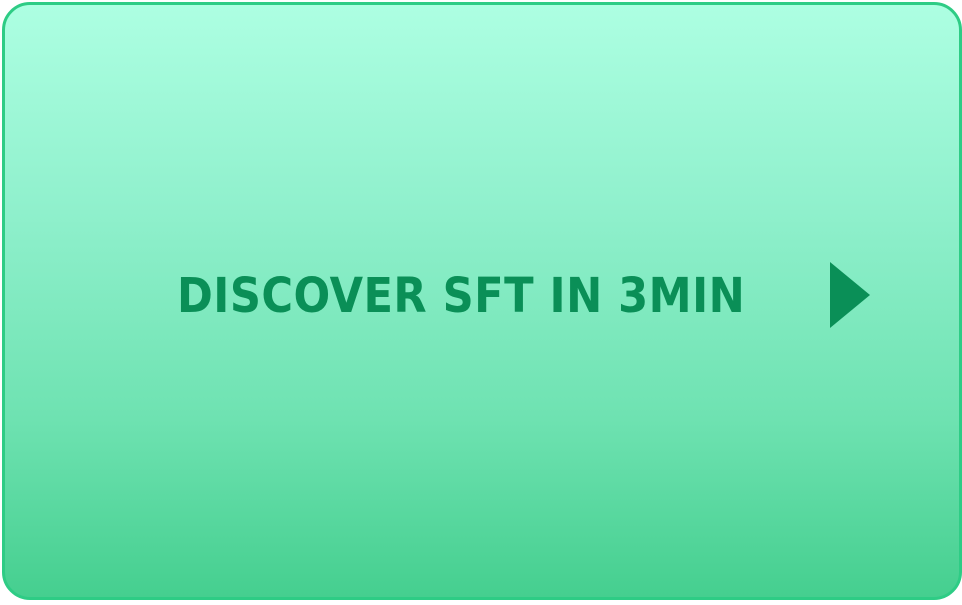 The width and height of the screenshot is (962, 605). Describe the element at coordinates (850, 295) in the screenshot. I see `play-arrow-icon` at that location.